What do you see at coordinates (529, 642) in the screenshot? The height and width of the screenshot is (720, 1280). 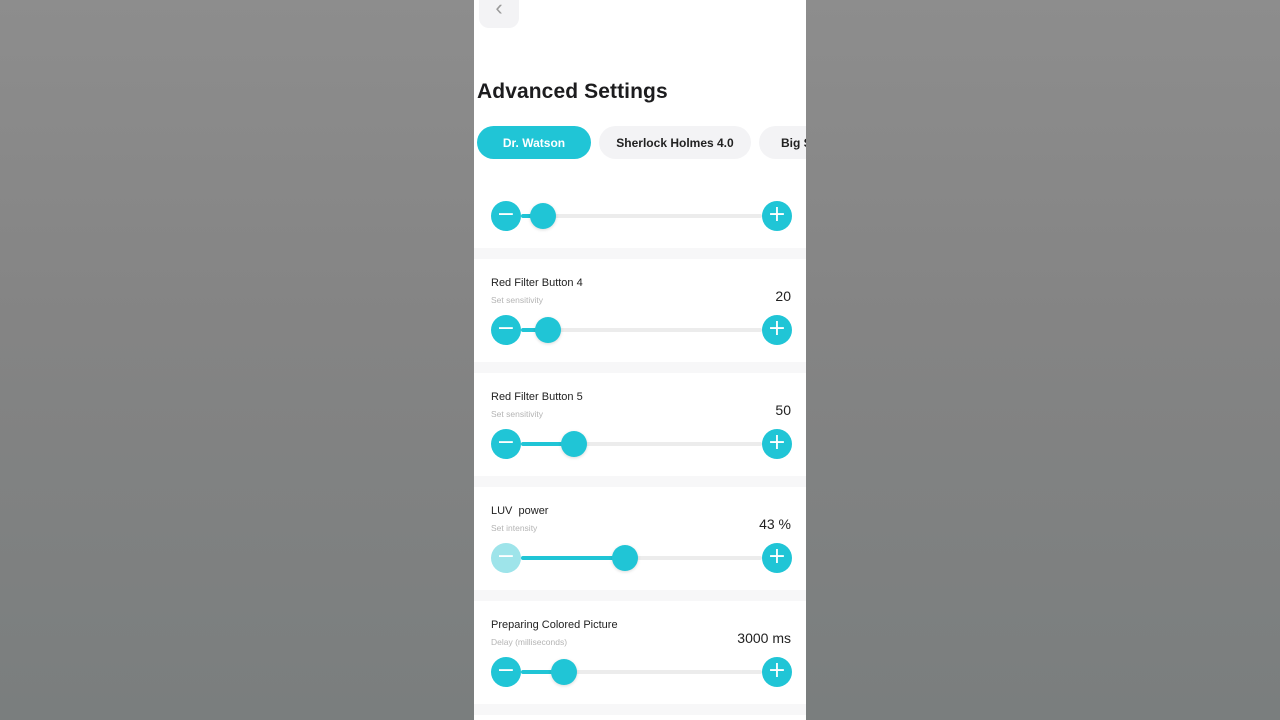 I see `setting-subtitle: Delay (milliseconds)` at bounding box center [529, 642].